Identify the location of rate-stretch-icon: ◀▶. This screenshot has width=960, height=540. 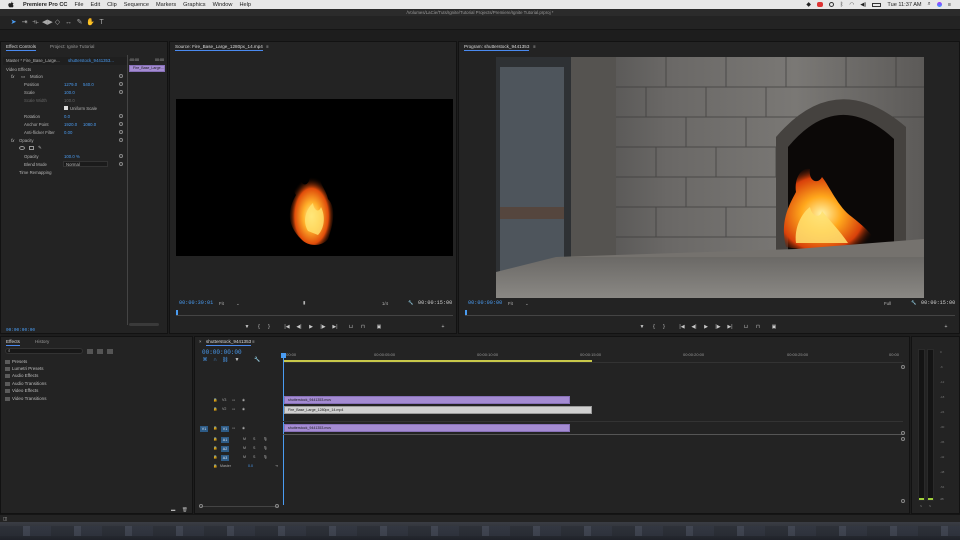
(47, 22).